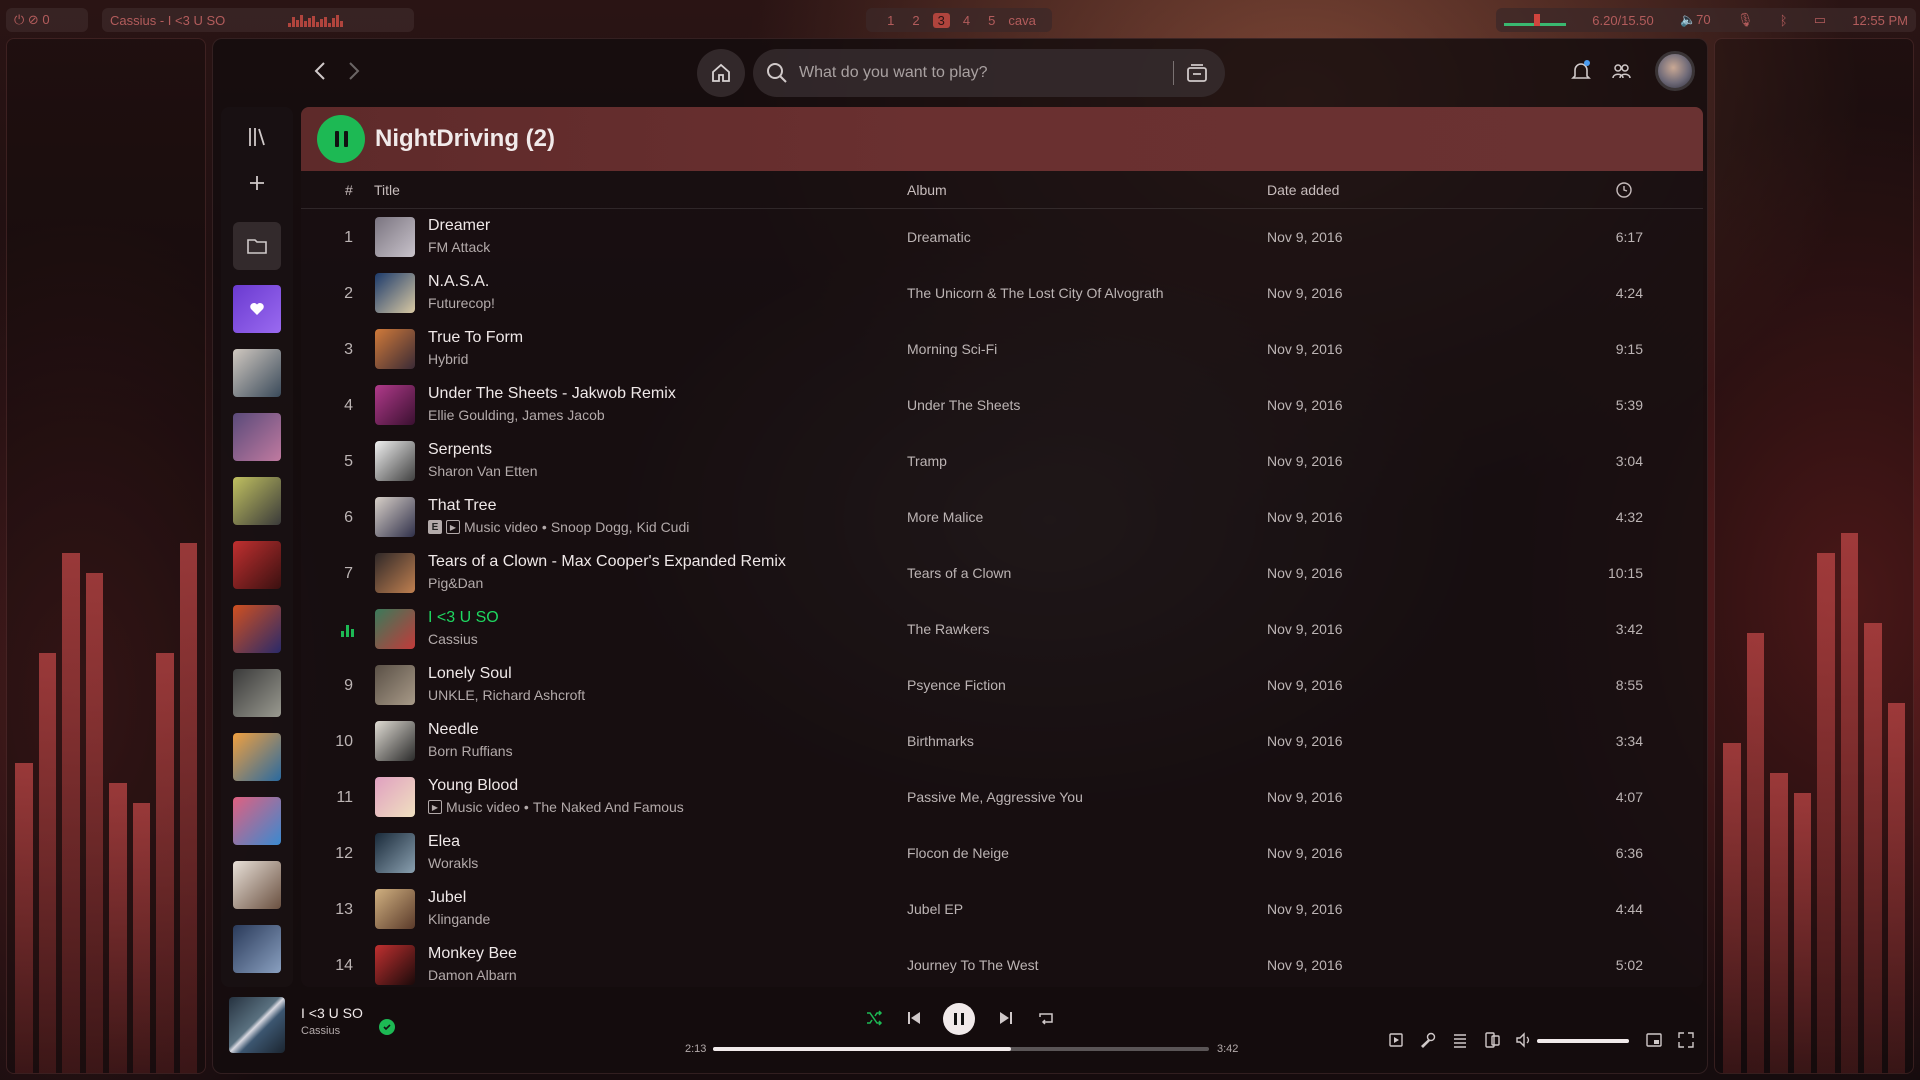 This screenshot has height=1080, width=1920. What do you see at coordinates (945, 517) in the screenshot?
I see `track-album: More Malice` at bounding box center [945, 517].